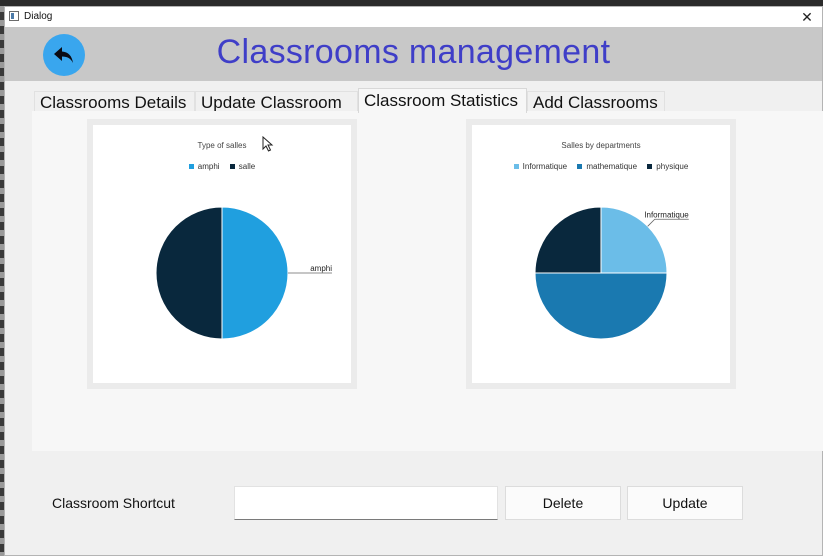 This screenshot has width=823, height=556. What do you see at coordinates (596, 101) in the screenshot?
I see `tab-add-classrooms: Add Classrooms` at bounding box center [596, 101].